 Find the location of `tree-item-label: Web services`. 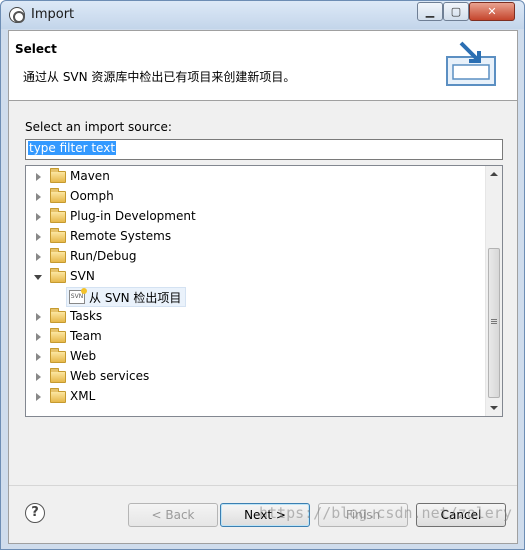

tree-item-label: Web services is located at coordinates (110, 376).